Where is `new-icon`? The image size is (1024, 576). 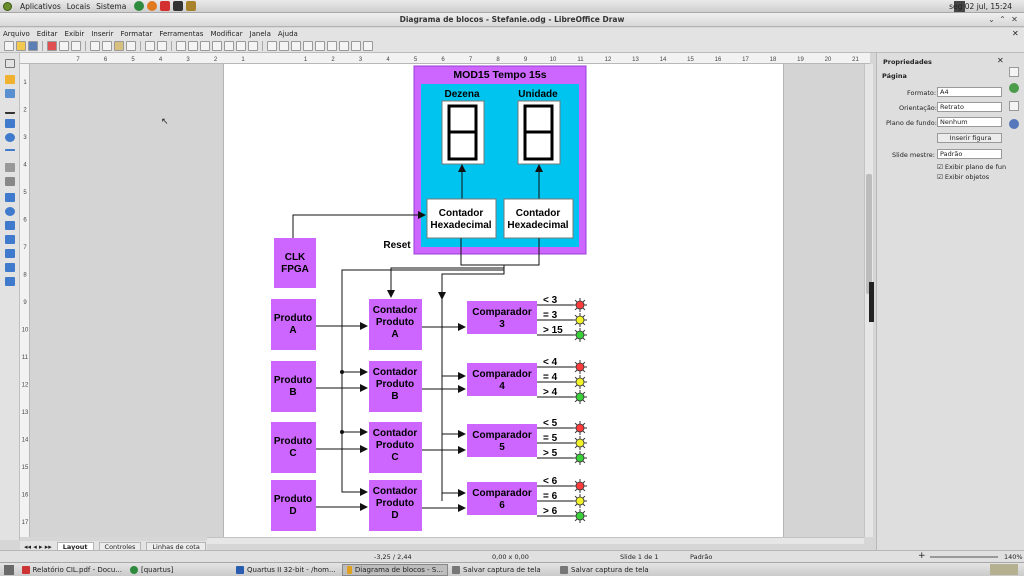 new-icon is located at coordinates (9, 45).